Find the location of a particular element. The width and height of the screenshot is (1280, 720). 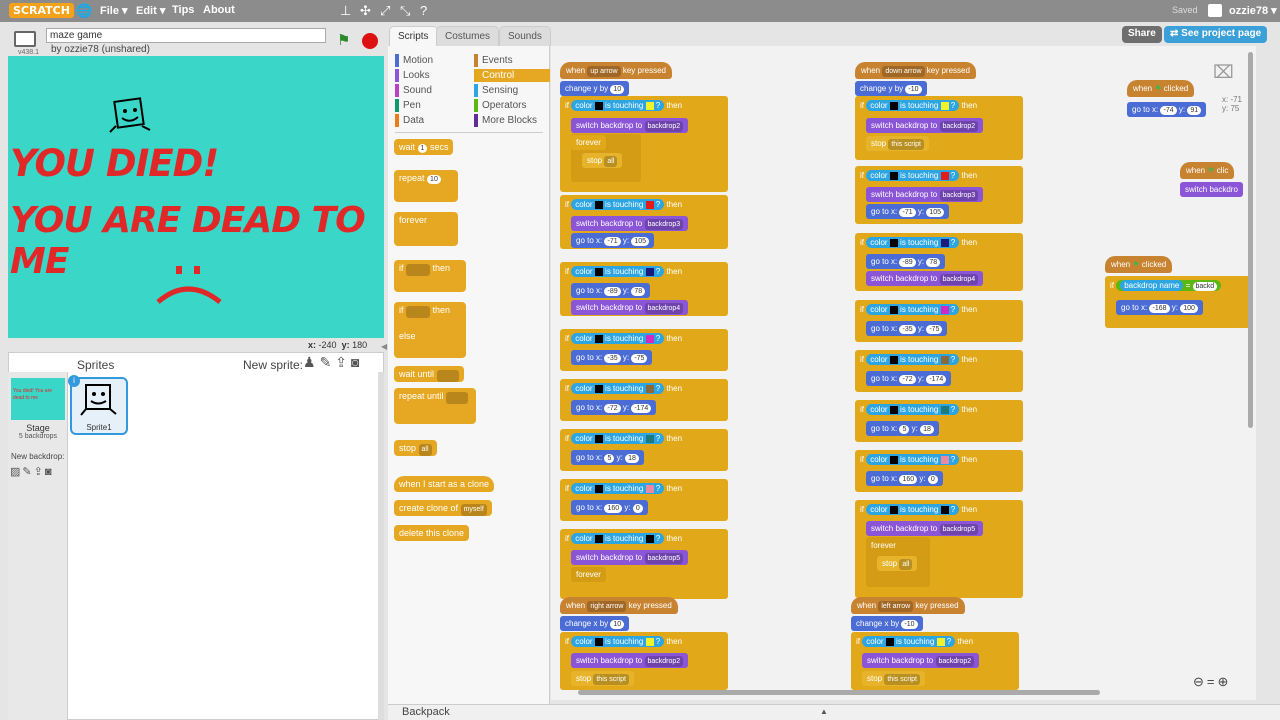

palette-if-block: if then is located at coordinates (430, 276).